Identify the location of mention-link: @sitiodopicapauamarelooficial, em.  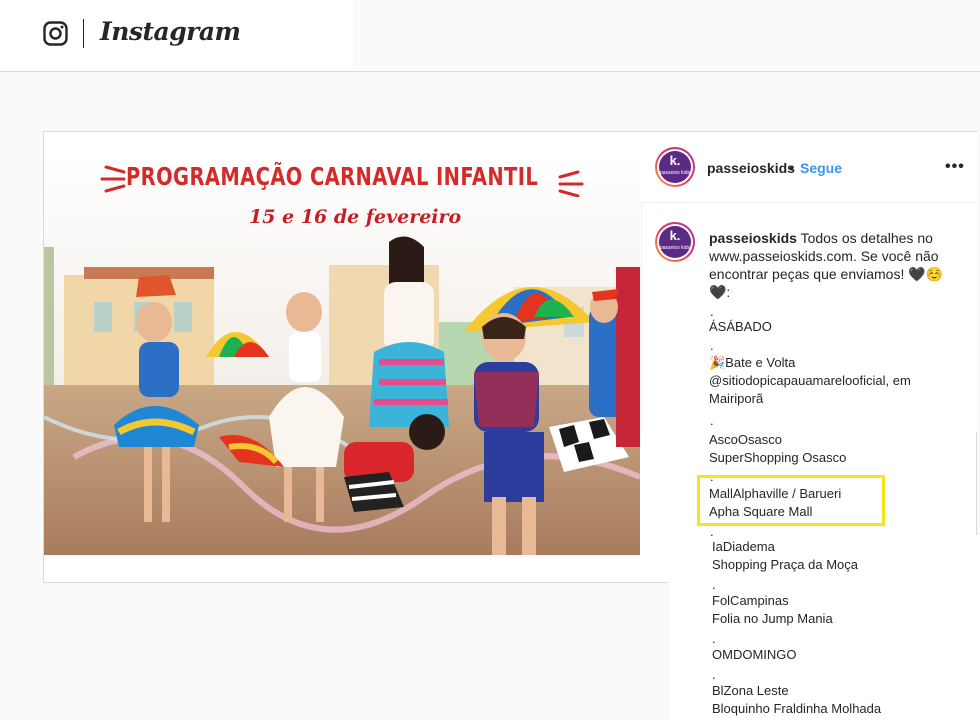
(810, 380).